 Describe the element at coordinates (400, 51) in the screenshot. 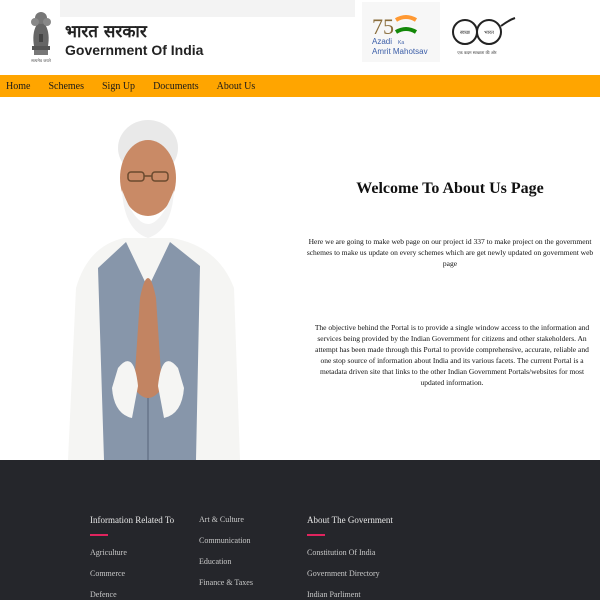

I see `azadi-line3: Amrit Mahotsav` at that location.